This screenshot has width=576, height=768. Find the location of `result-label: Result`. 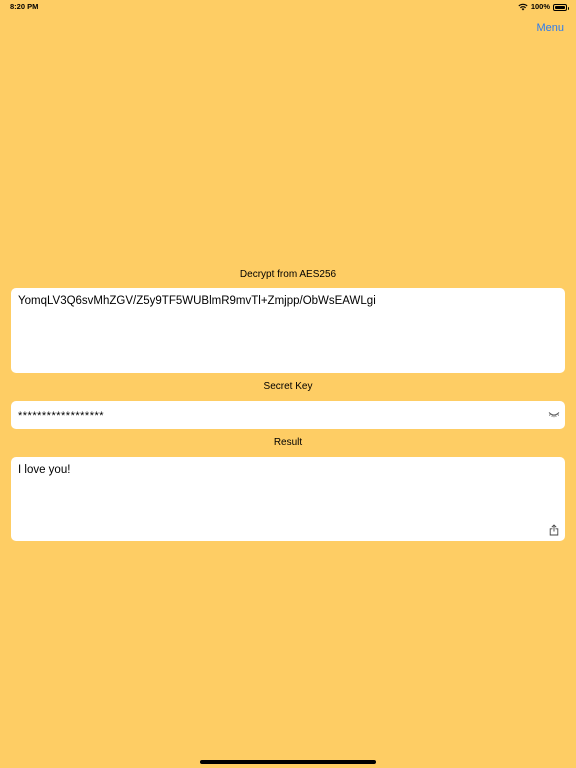

result-label: Result is located at coordinates (288, 442).